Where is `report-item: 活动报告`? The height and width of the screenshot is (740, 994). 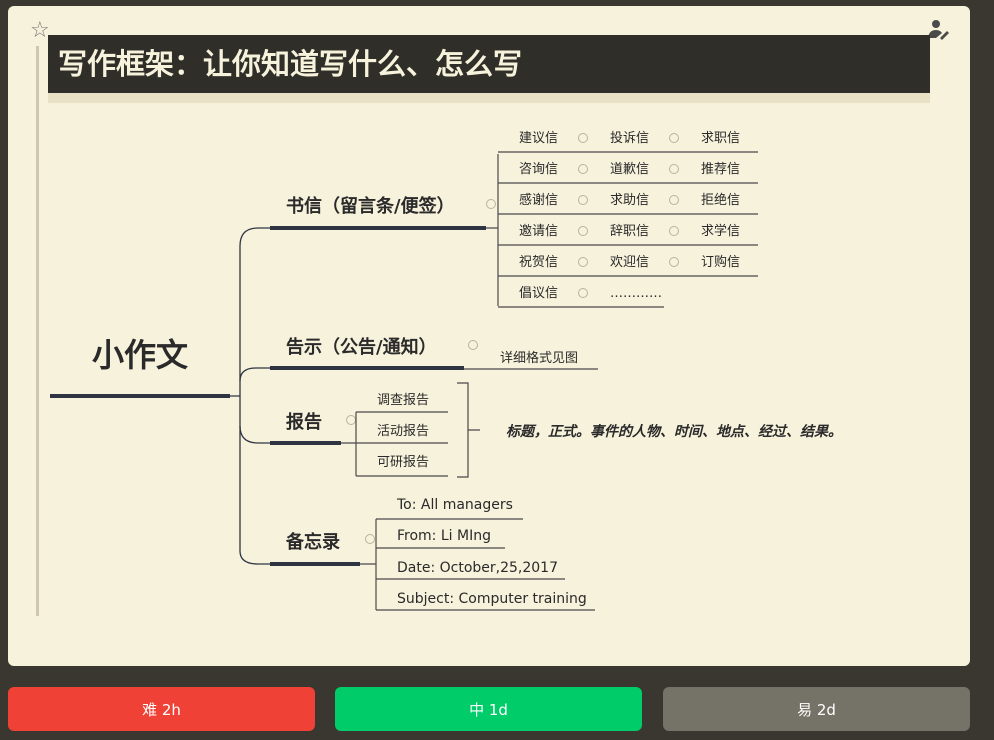
report-item: 活动报告 is located at coordinates (403, 431).